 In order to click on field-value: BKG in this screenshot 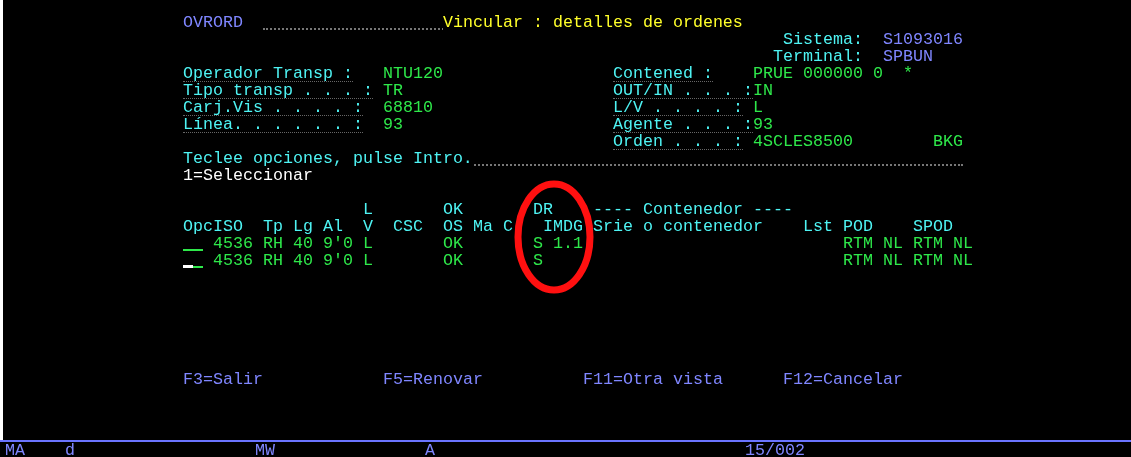, I will do `click(948, 141)`.